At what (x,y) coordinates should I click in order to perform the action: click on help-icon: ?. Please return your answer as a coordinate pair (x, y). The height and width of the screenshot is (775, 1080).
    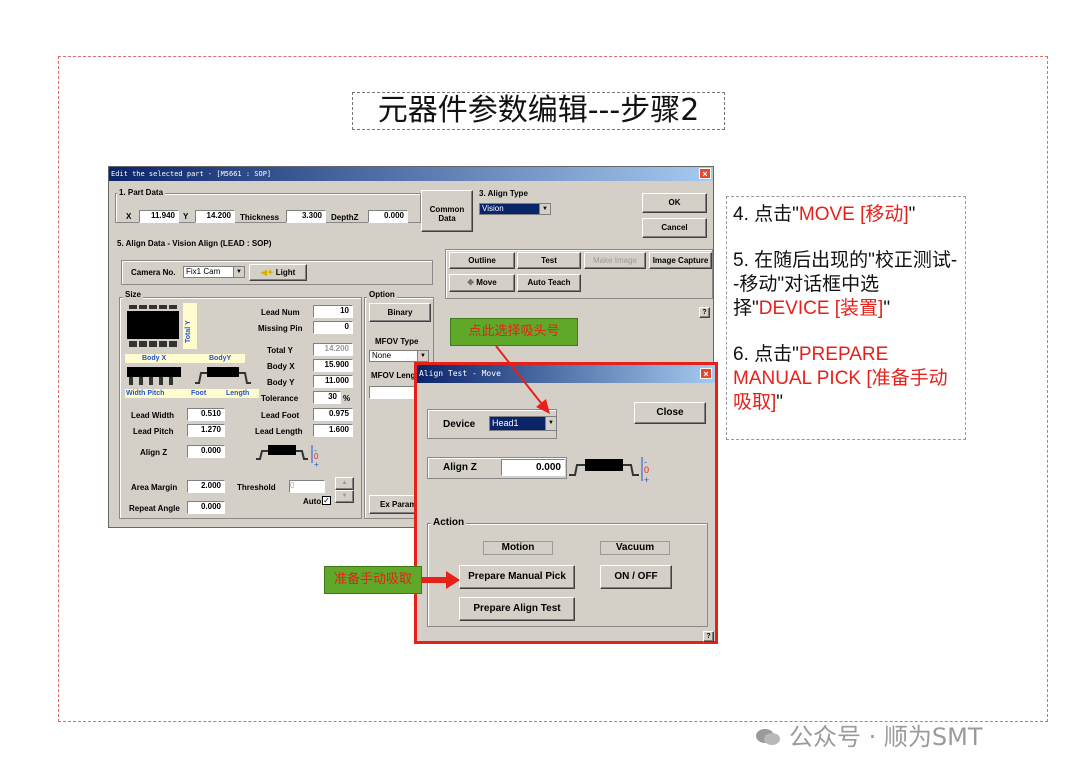
    Looking at the image, I should click on (704, 312).